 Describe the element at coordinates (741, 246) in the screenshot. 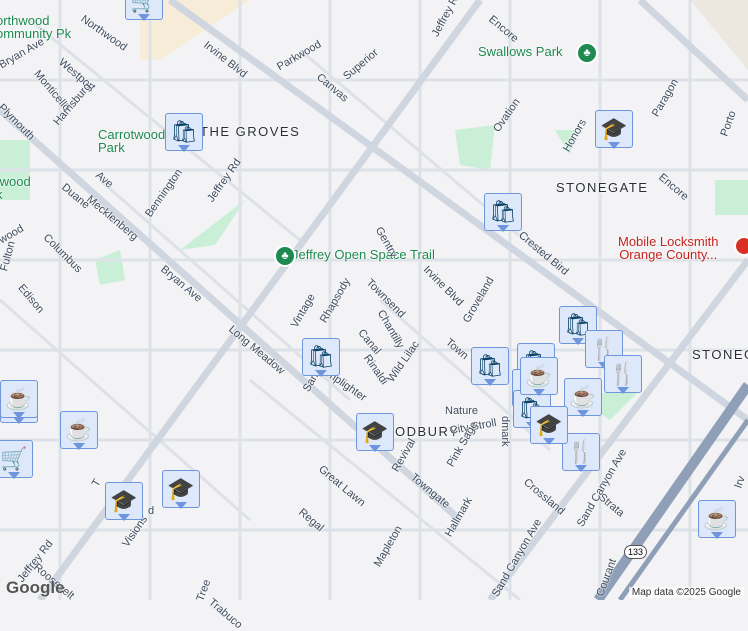

I see `location-pin-icon` at that location.